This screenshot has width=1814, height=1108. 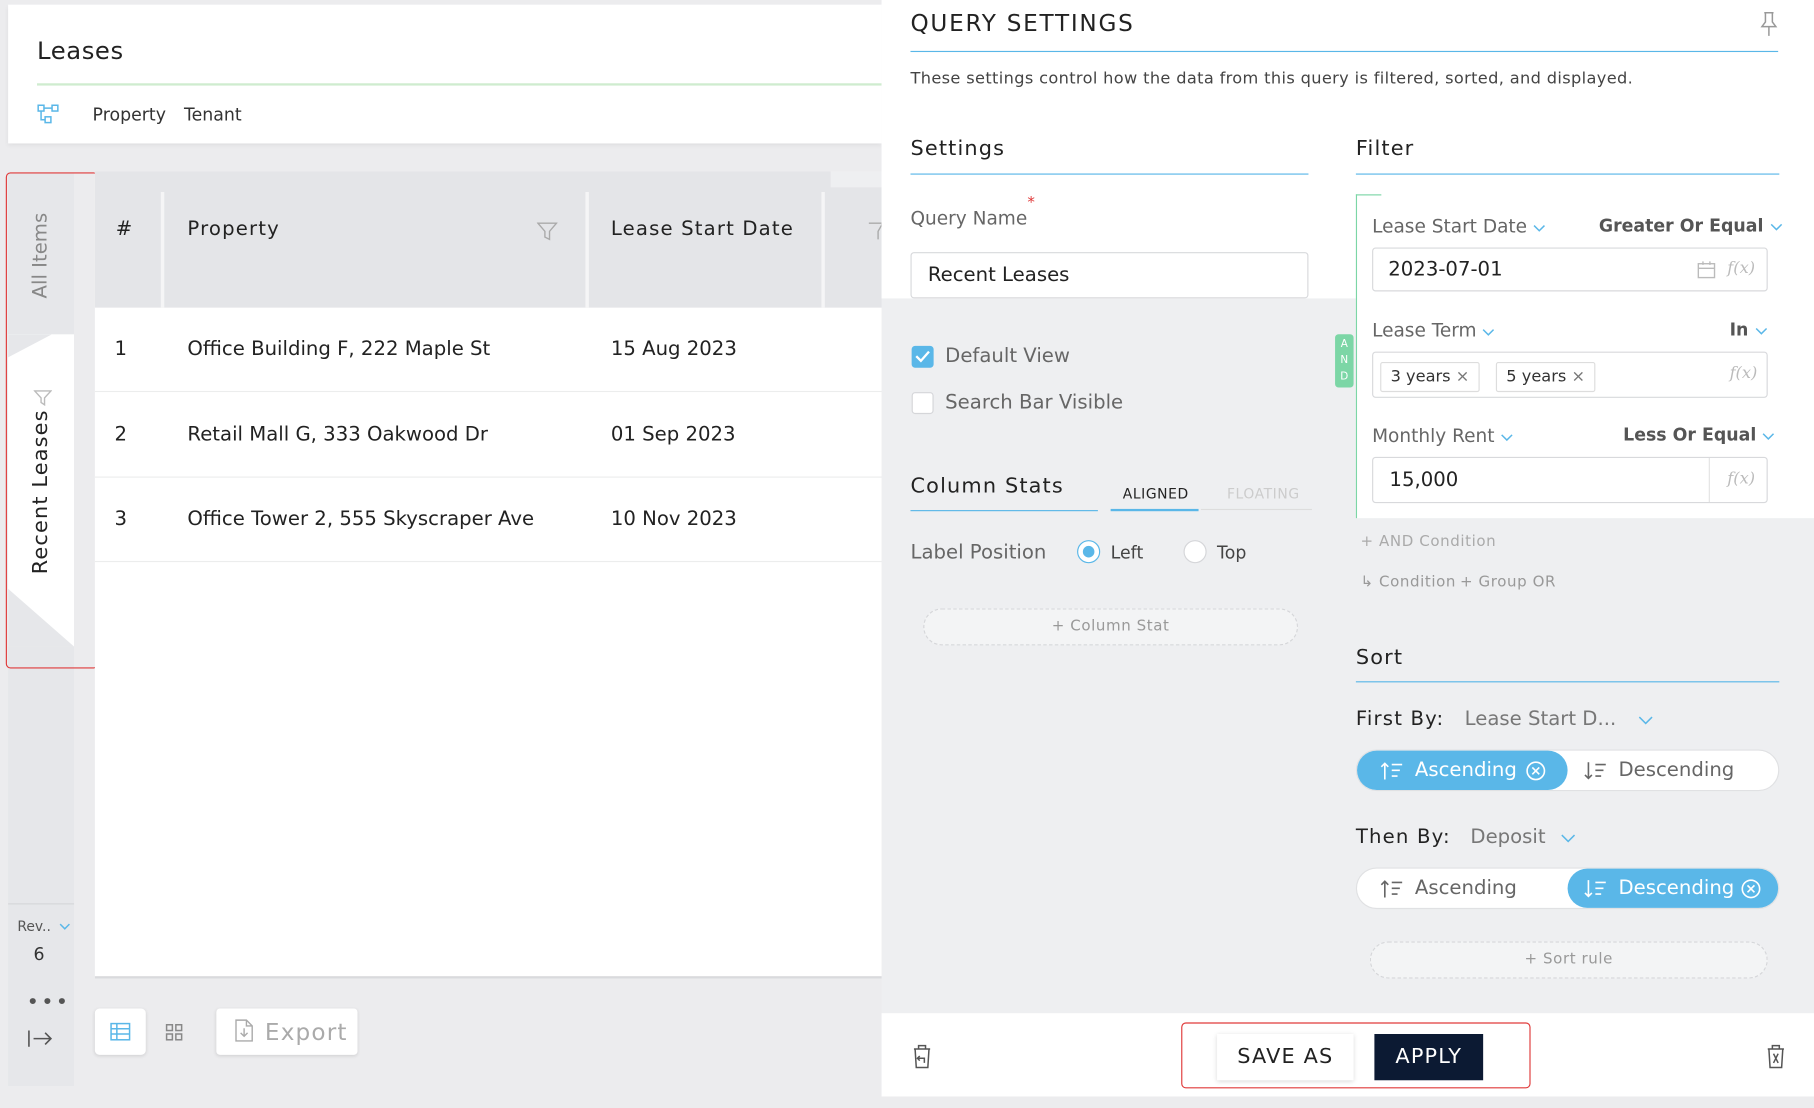 I want to click on column-header-number: #, so click(x=125, y=228).